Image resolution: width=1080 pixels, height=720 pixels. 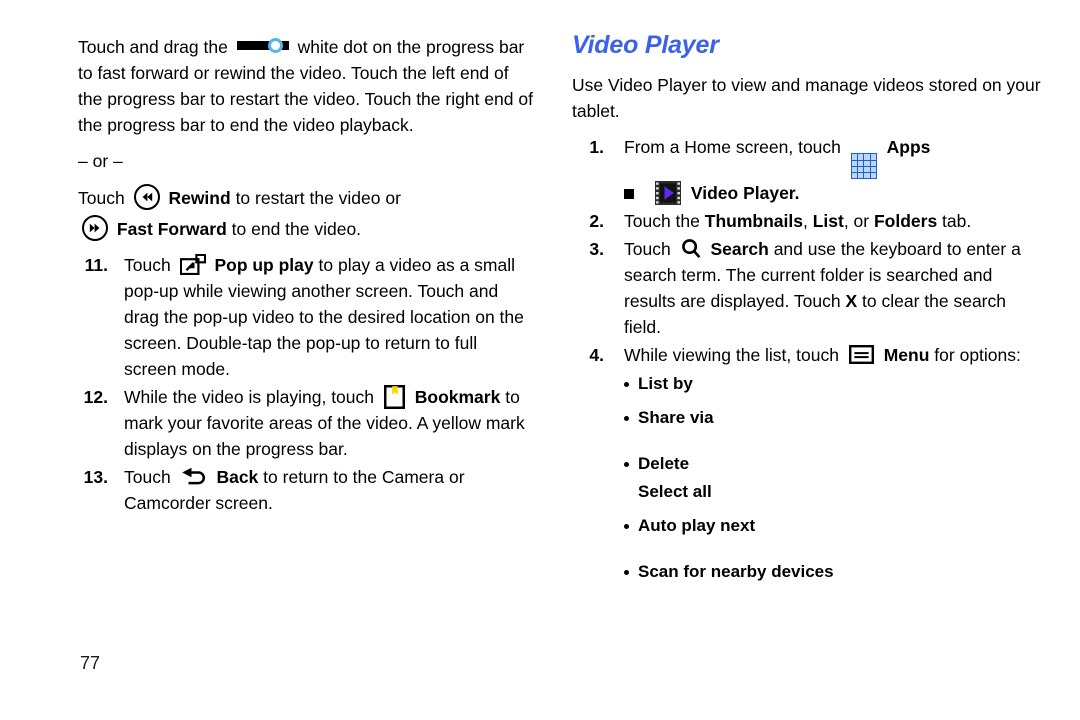 I want to click on menu-option-list-by: List by, so click(x=833, y=384).